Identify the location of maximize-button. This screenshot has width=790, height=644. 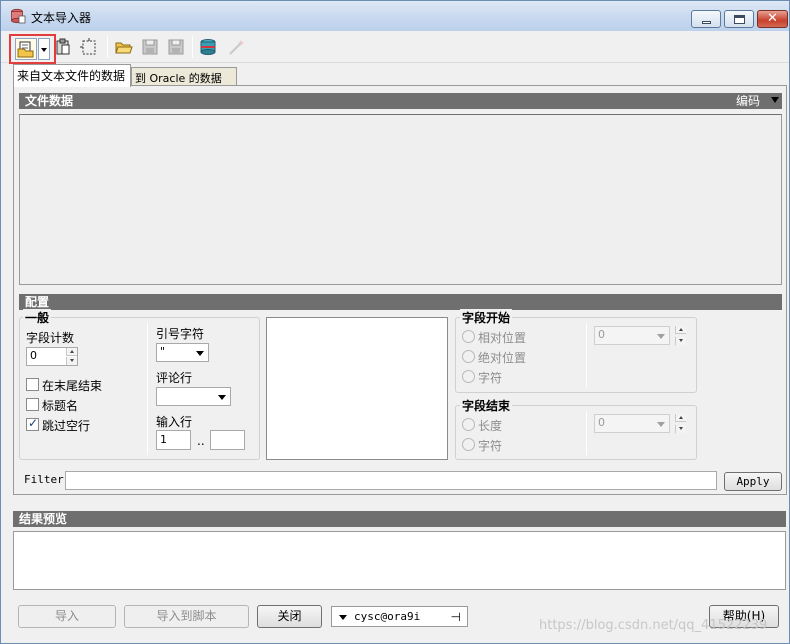
(739, 19).